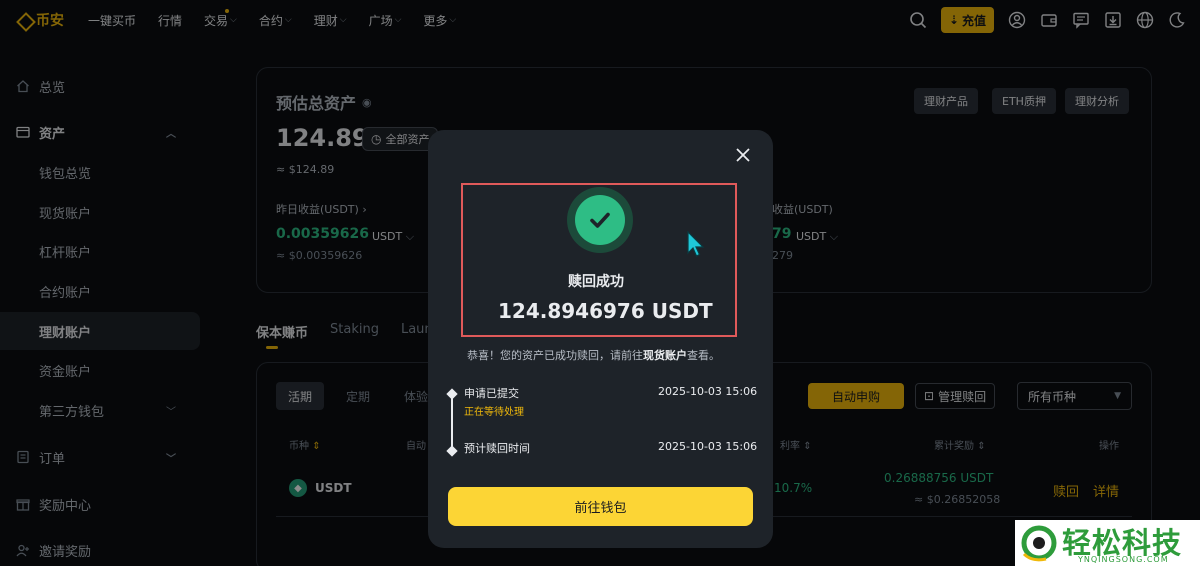 Image resolution: width=1200 pixels, height=566 pixels. Describe the element at coordinates (696, 244) in the screenshot. I see `mouse-cursor-icon` at that location.